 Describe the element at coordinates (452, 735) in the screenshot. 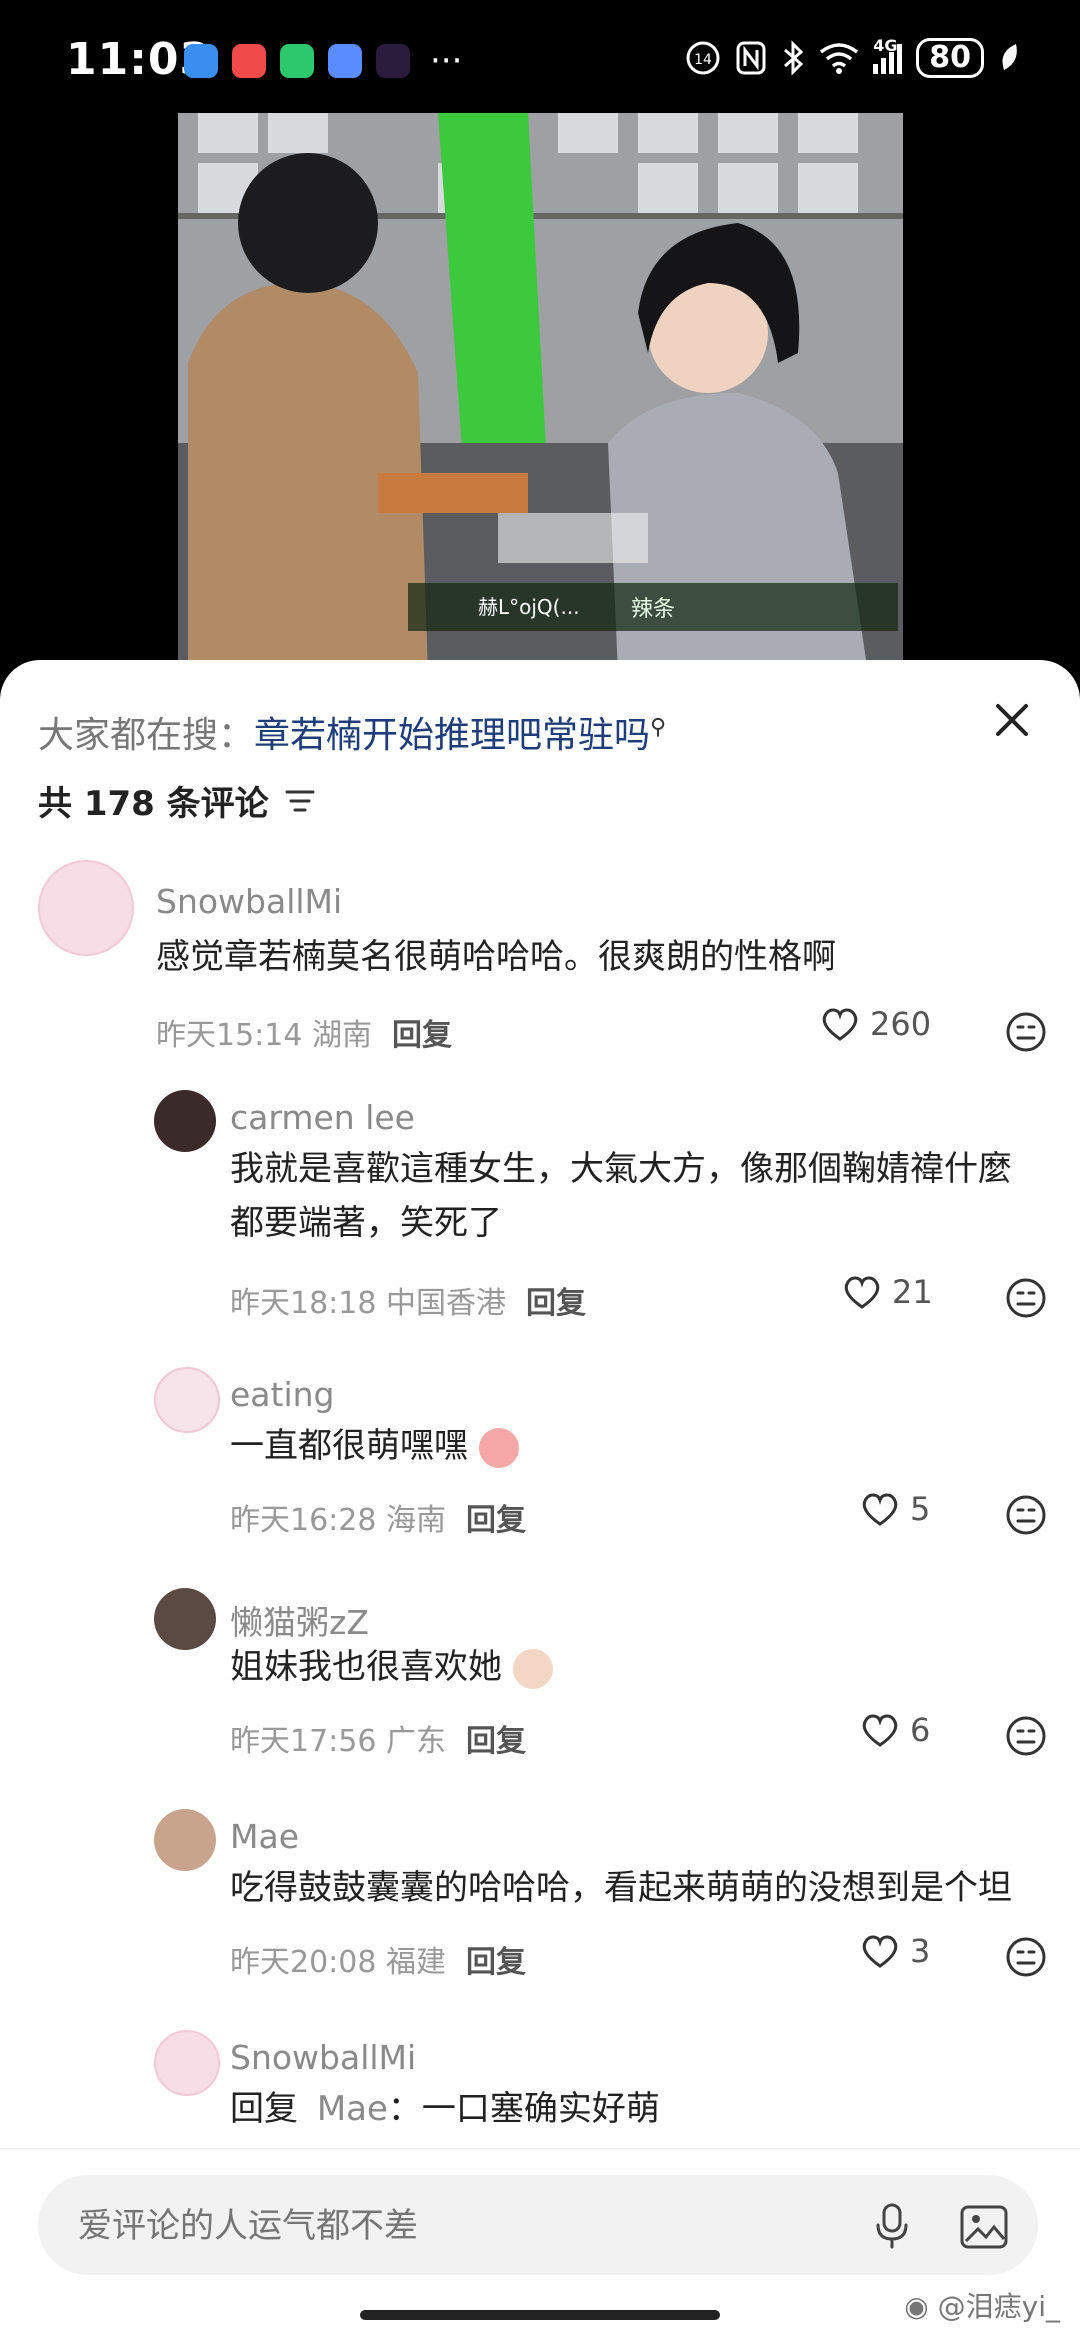

I see `trending-search-term: 章若楠开始推理吧常驻吗` at that location.